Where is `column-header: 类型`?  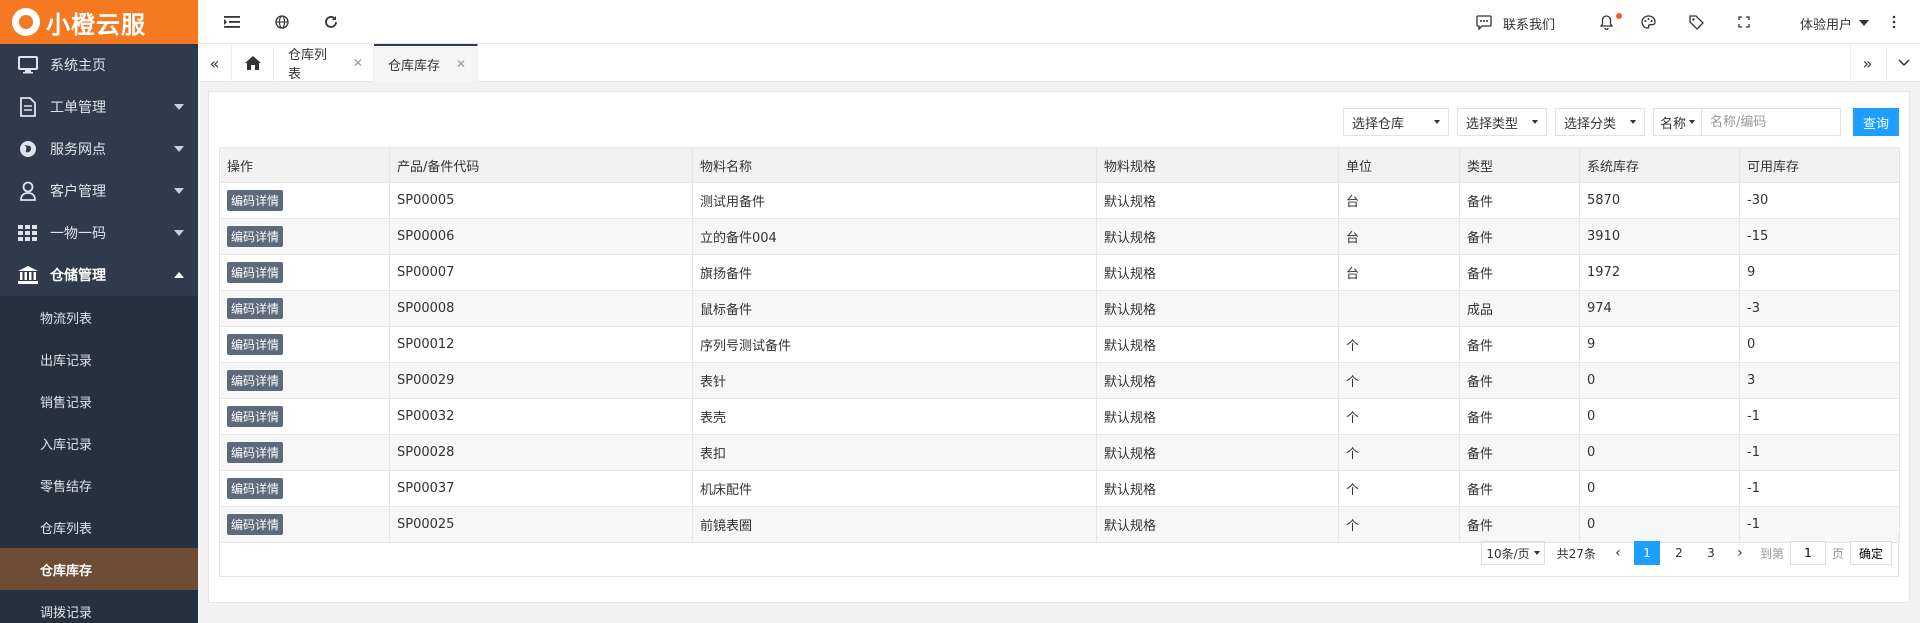
column-header: 类型 is located at coordinates (1519, 165).